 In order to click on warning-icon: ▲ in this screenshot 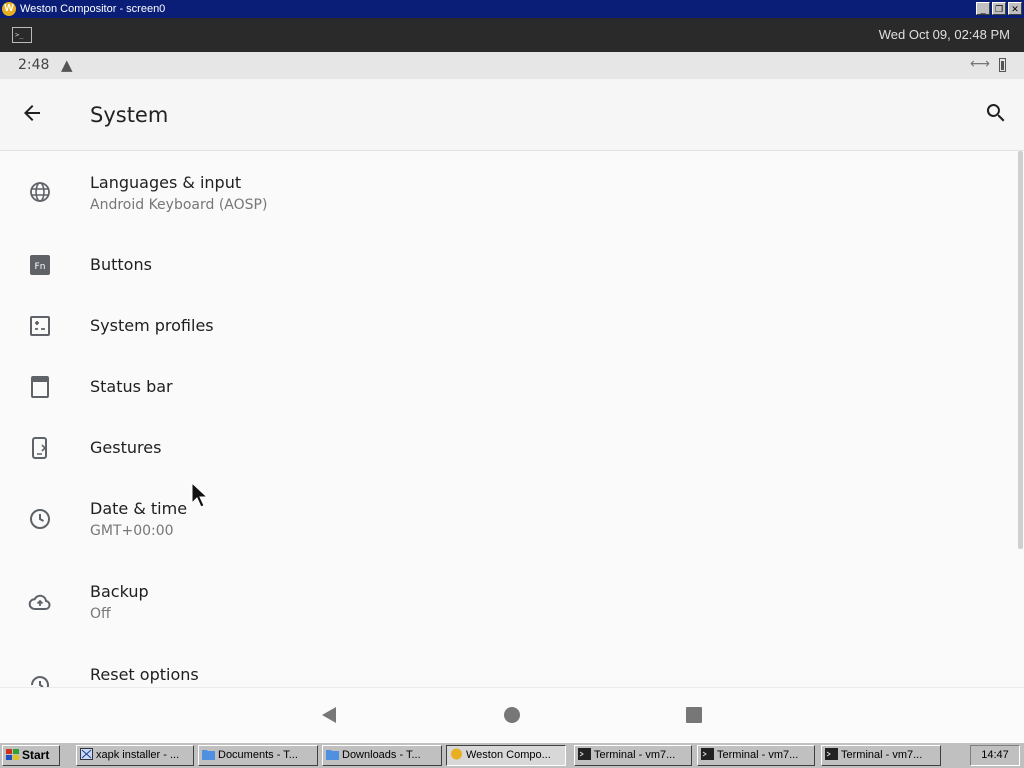, I will do `click(67, 65)`.